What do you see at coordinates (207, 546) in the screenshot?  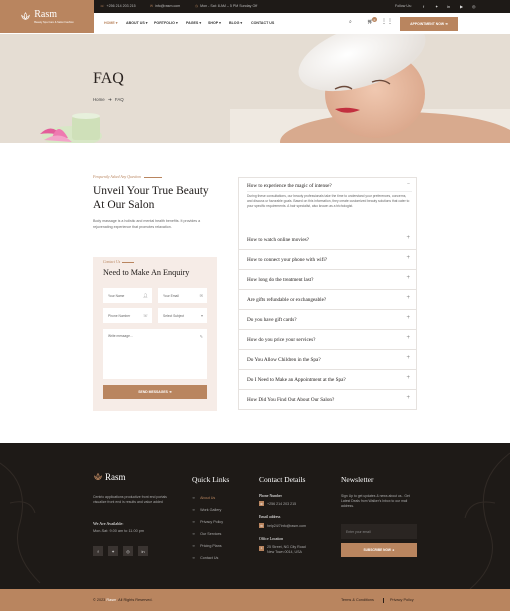 I see `quick-link: ➔ Pricing Plans` at bounding box center [207, 546].